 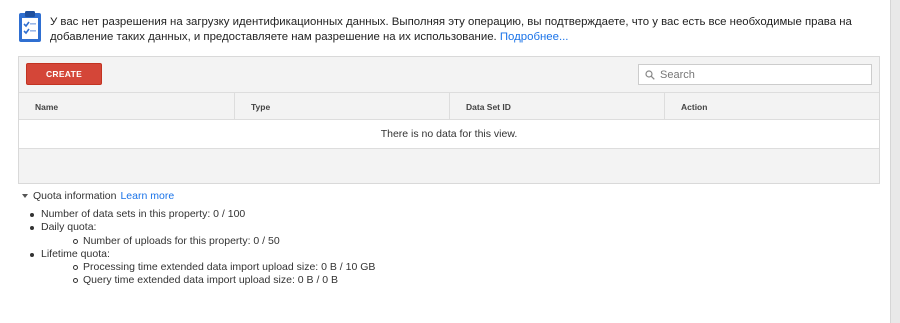 I want to click on create-button: CREATE, so click(x=64, y=74).